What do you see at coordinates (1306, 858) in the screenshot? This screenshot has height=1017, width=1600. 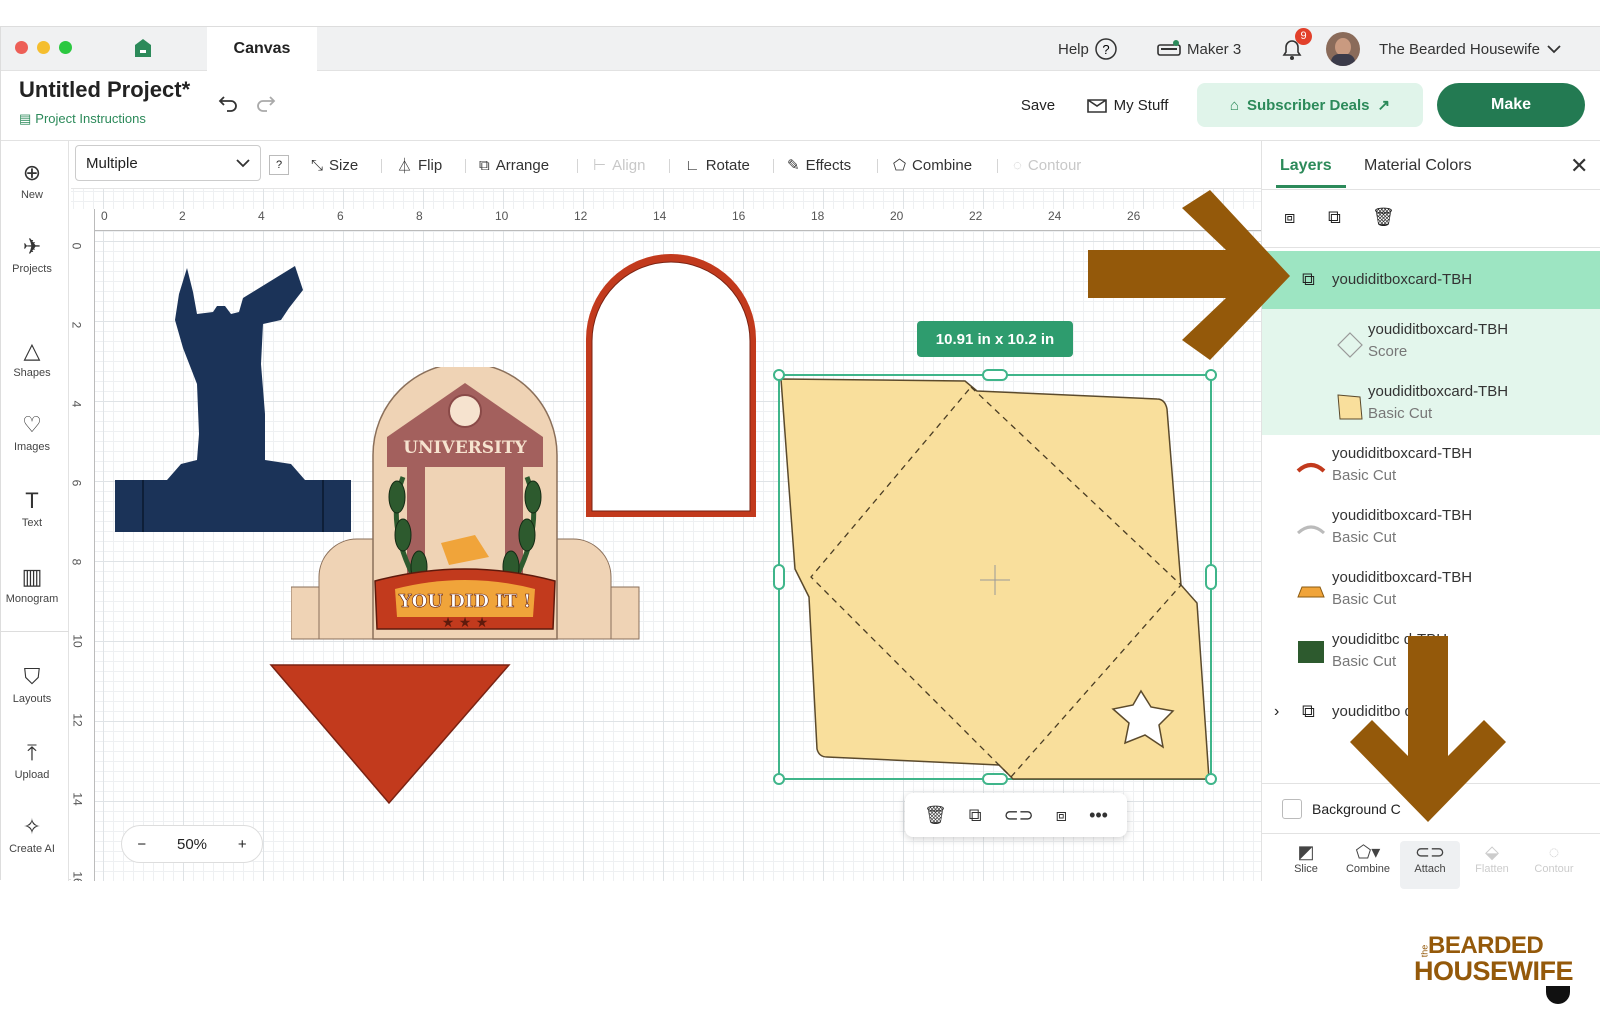 I see `slice-button: ◩ Slice` at bounding box center [1306, 858].